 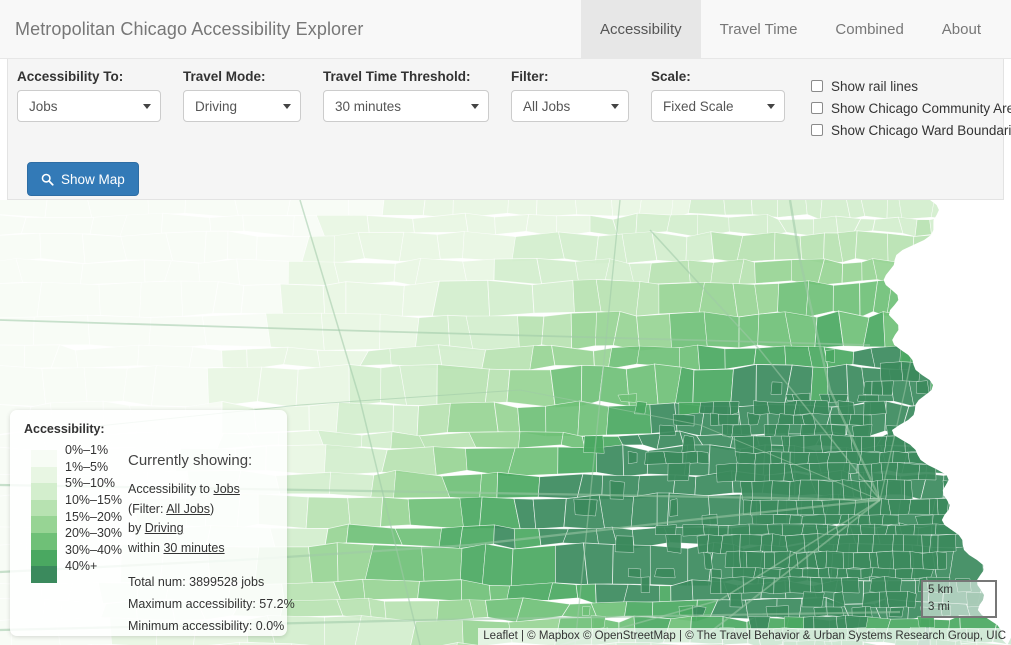 I want to click on checkbox-show-community-areas: Show Chicago Community Areas, so click(x=911, y=108).